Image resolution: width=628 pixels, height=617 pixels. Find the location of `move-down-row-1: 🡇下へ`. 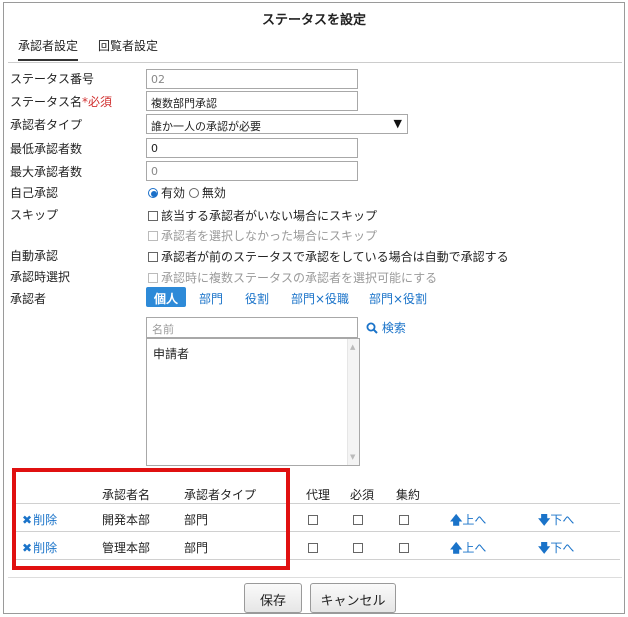

move-down-row-1: 🡇下へ is located at coordinates (556, 521).